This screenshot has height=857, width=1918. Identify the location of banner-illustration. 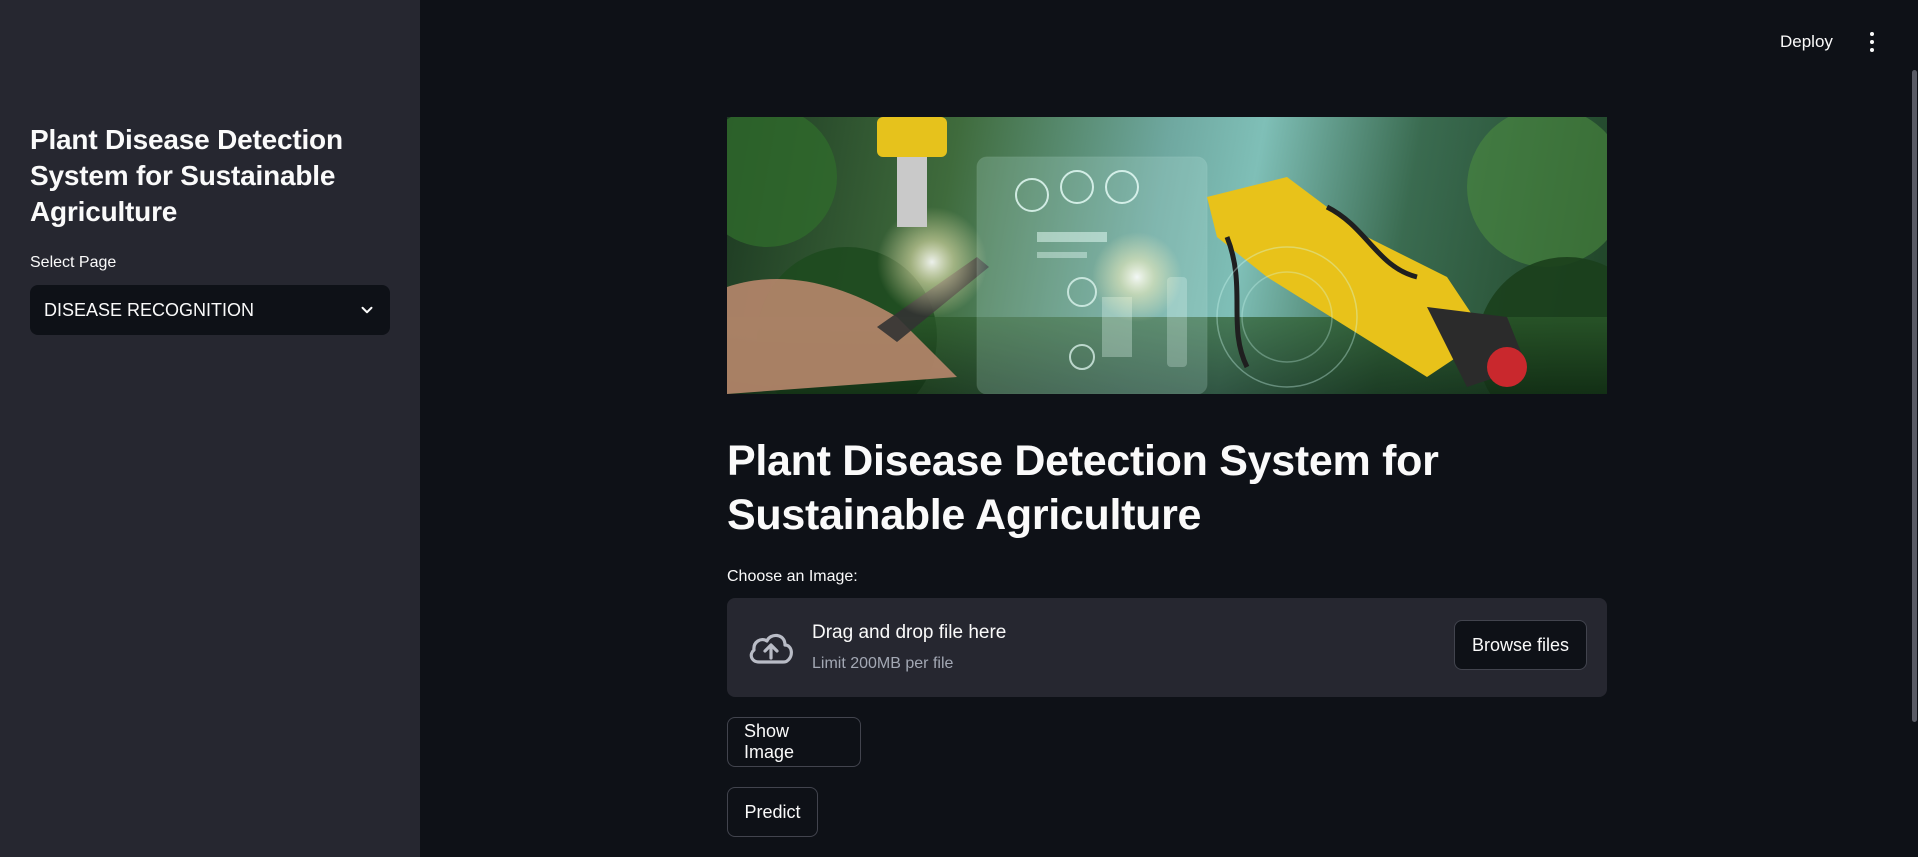
(1167, 255).